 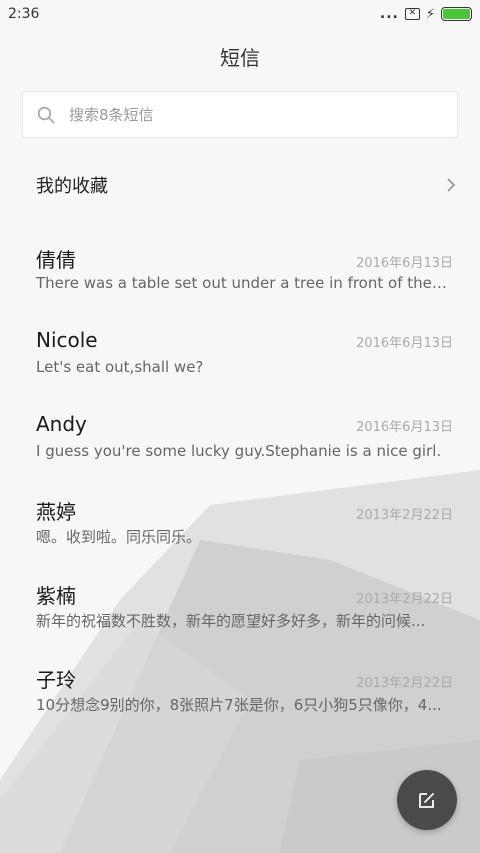 What do you see at coordinates (240, 538) in the screenshot?
I see `list-item: 燕婷 2013年2月22日 嗯。收到啦。同乐同乐。` at bounding box center [240, 538].